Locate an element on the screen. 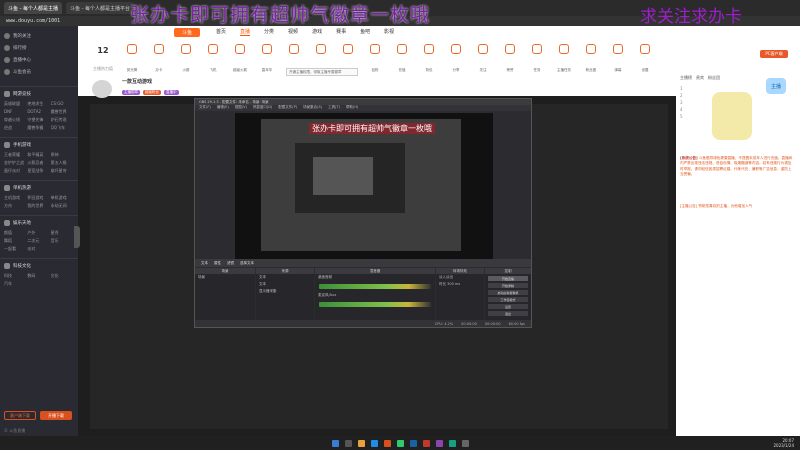  gift-item: 嘉年华 is located at coordinates (267, 59).